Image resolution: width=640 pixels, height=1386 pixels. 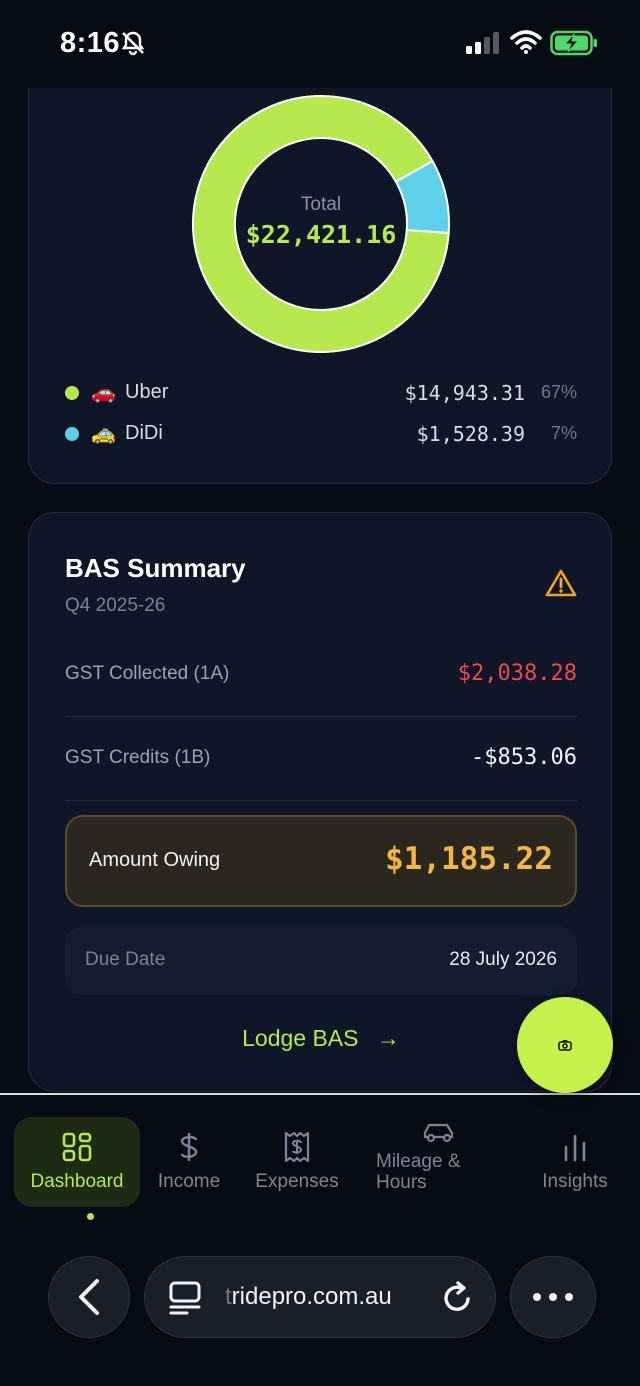 I want to click on nav-label: Dashboard, so click(x=77, y=1181).